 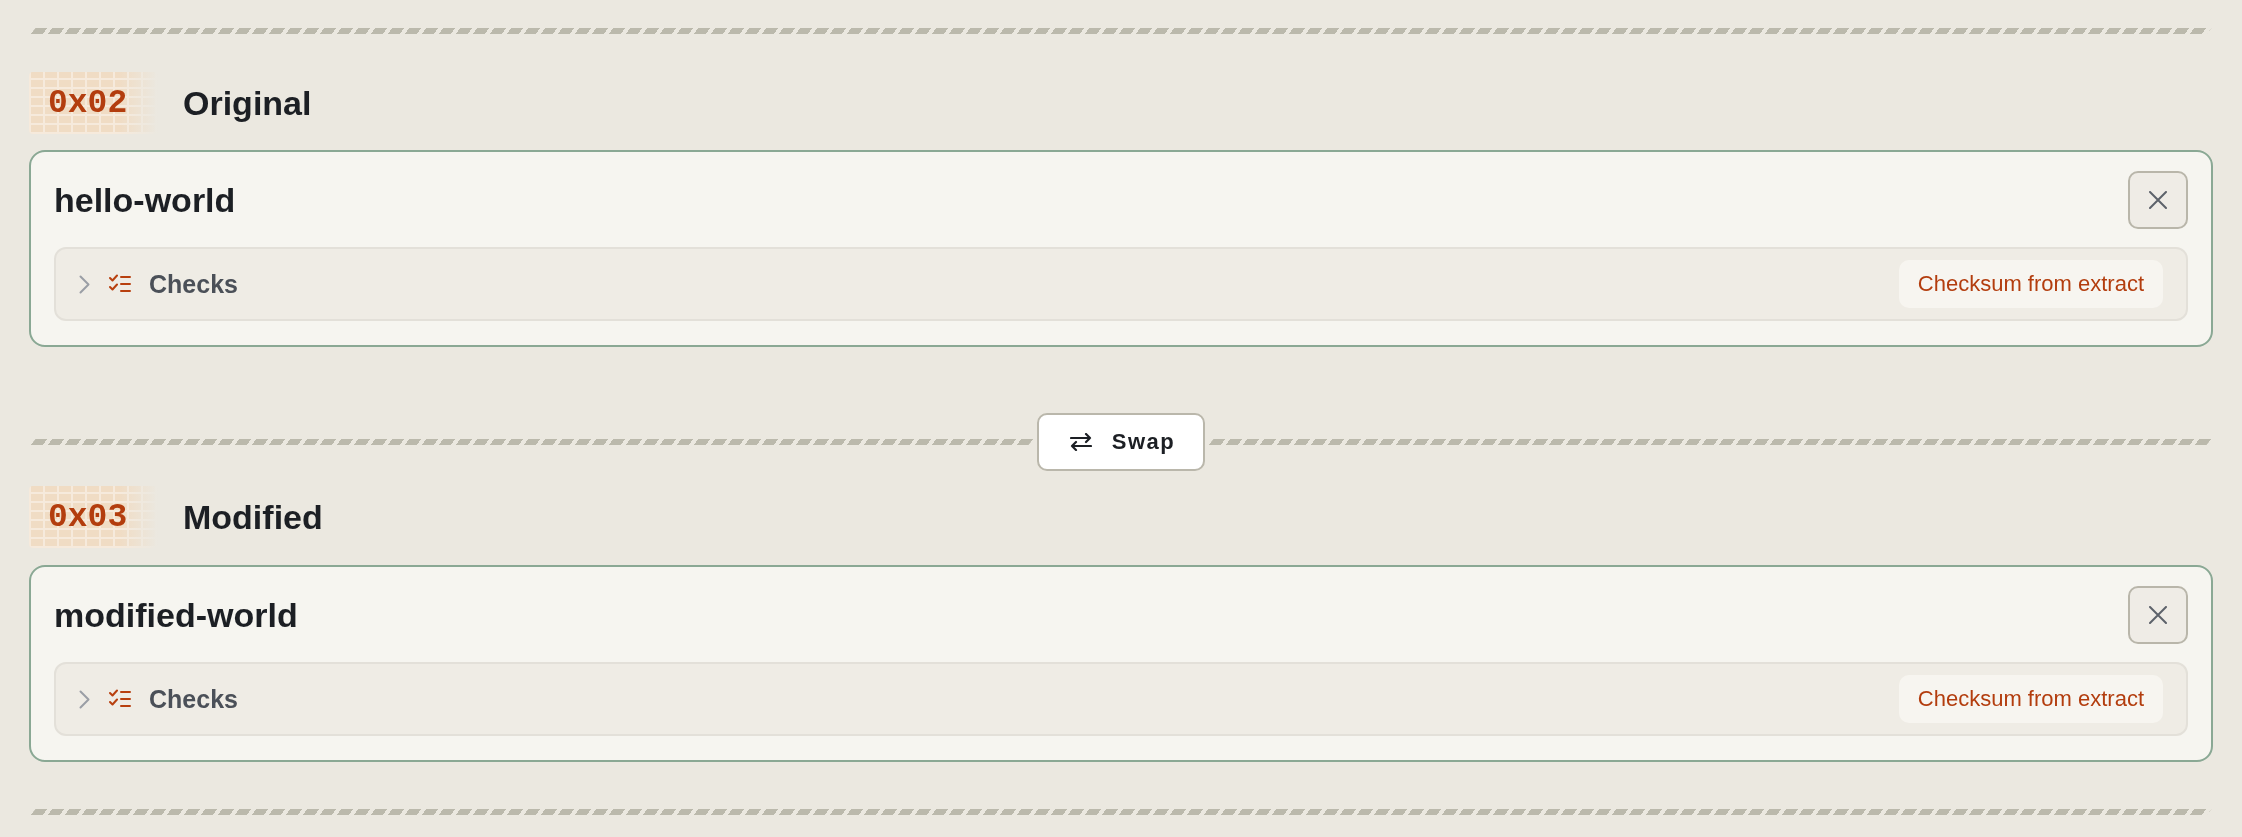 I want to click on section-title: Modified, so click(x=253, y=517).